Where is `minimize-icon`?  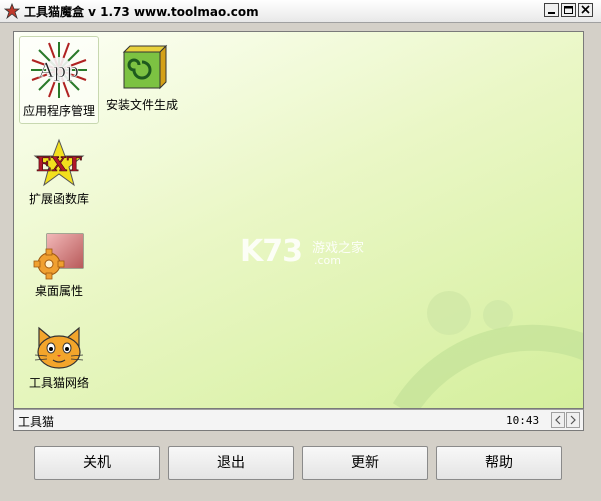 minimize-icon is located at coordinates (551, 13).